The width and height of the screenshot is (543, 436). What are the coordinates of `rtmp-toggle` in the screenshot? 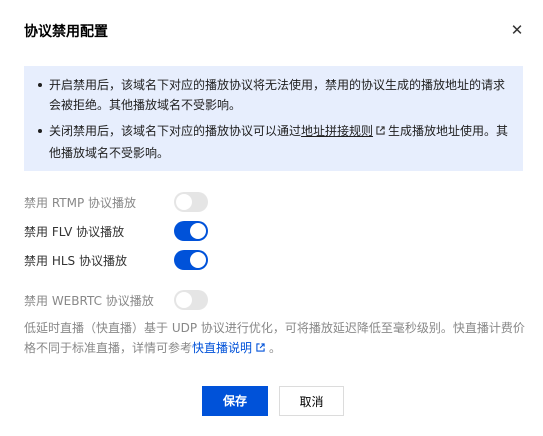 It's located at (191, 202).